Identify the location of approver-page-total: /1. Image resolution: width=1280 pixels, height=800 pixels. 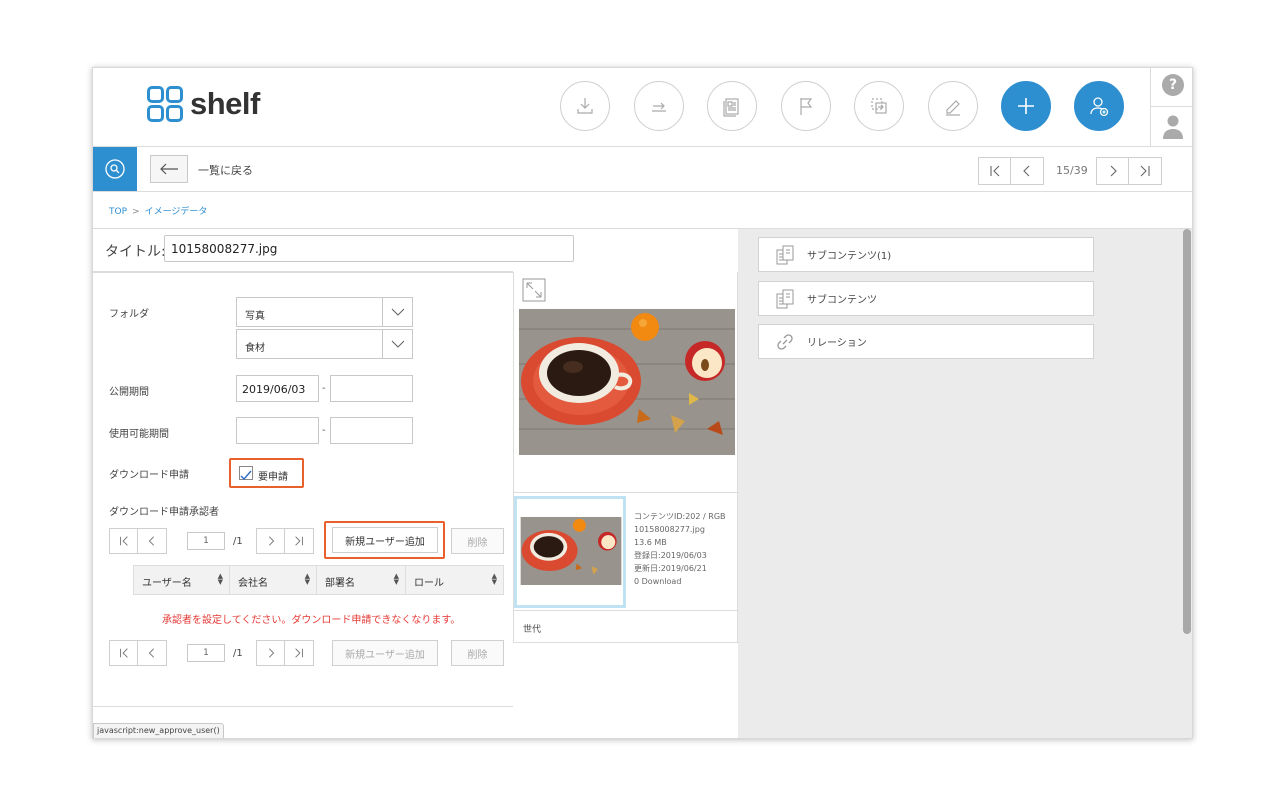
(238, 541).